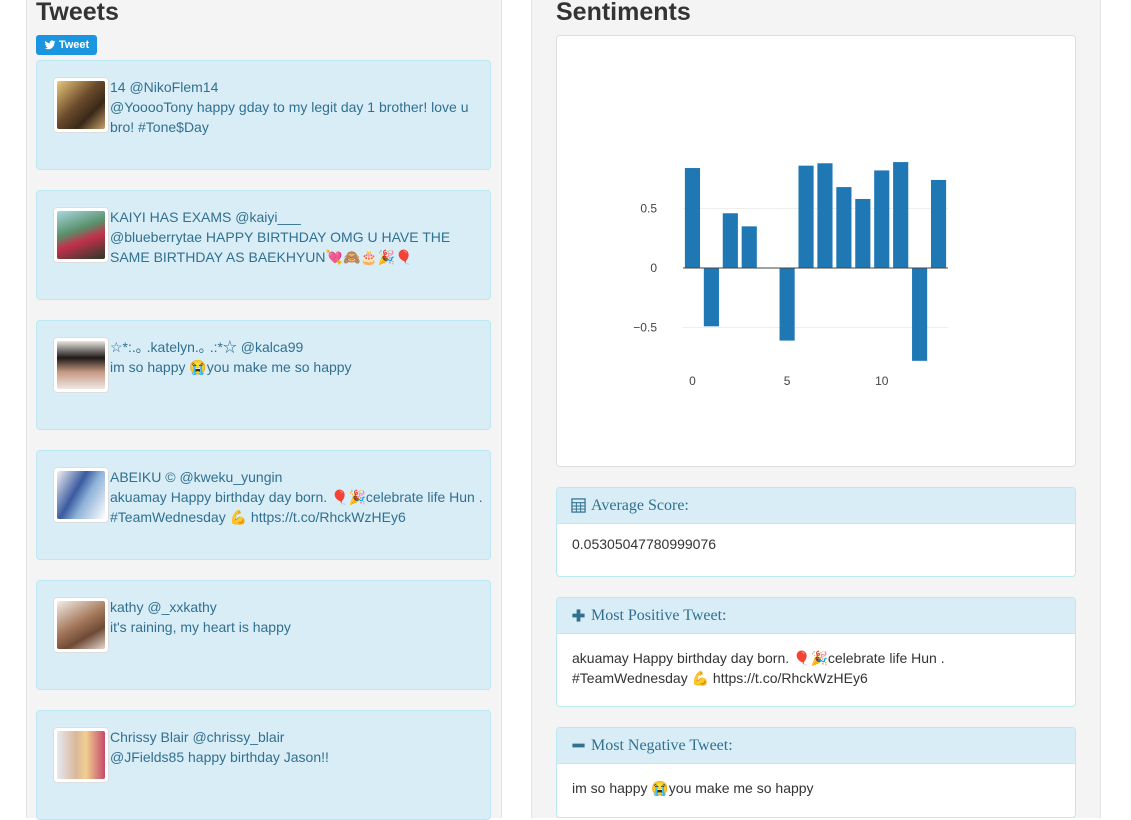 This screenshot has height=820, width=1131. What do you see at coordinates (50, 45) in the screenshot?
I see `twitter-bird-icon` at bounding box center [50, 45].